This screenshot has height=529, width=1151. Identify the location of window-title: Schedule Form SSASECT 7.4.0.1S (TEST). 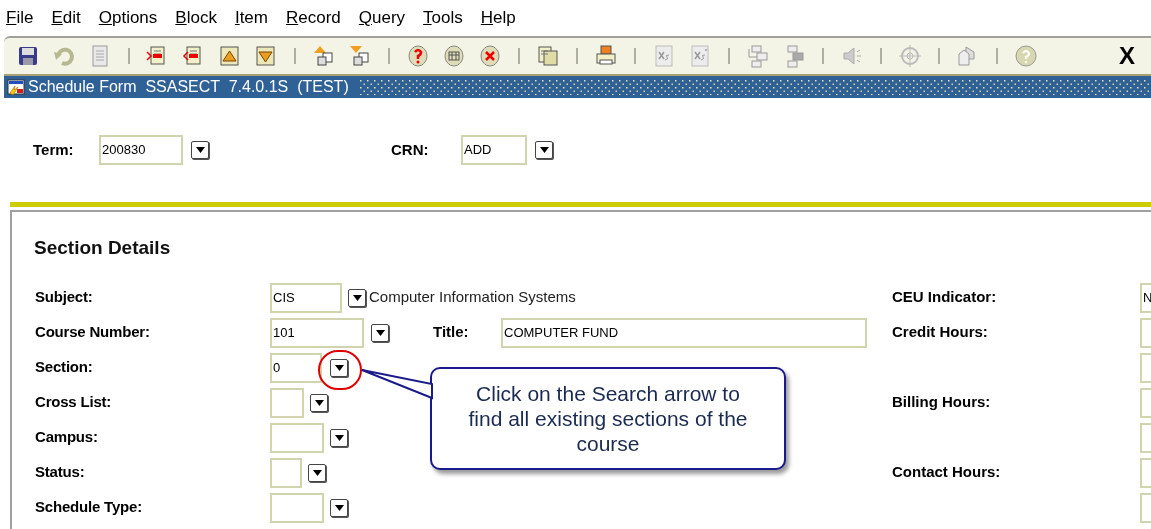
(188, 87).